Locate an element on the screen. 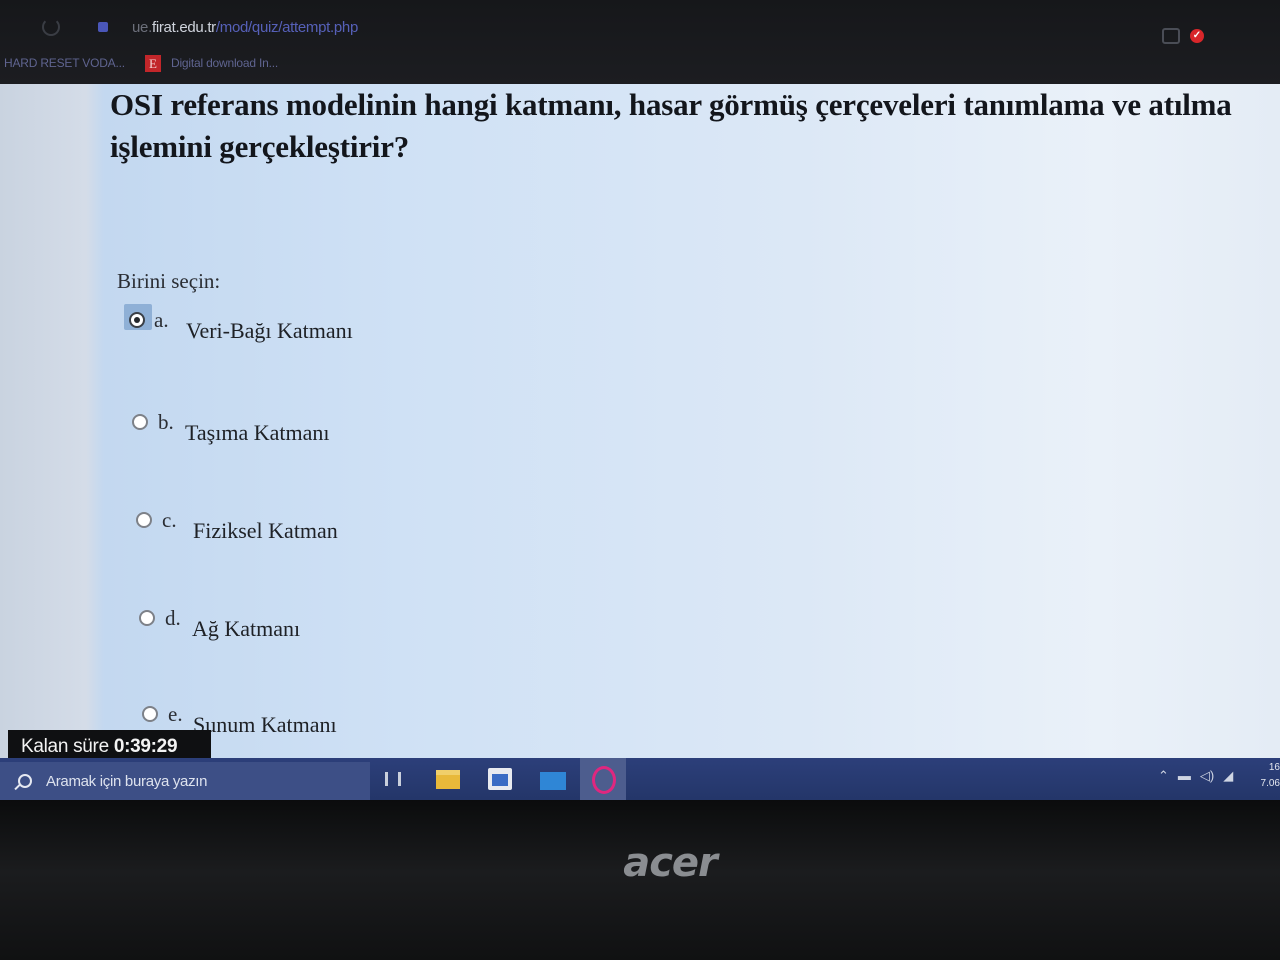  url-host: firat.edu.tr is located at coordinates (183, 27).